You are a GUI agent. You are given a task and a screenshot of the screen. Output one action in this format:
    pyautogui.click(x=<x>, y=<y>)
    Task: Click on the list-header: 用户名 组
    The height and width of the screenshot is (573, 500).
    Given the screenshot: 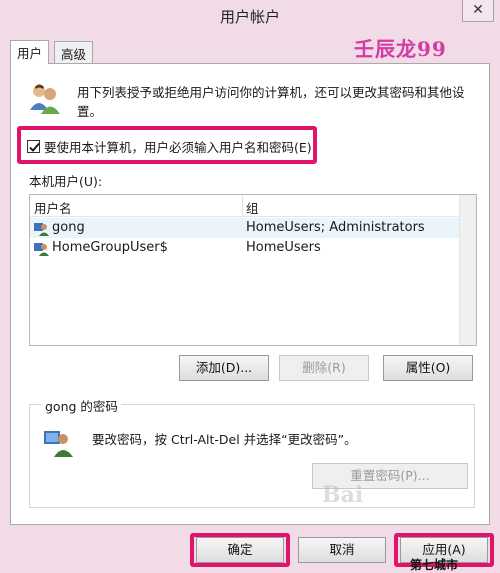 What is the action you would take?
    pyautogui.click(x=253, y=206)
    